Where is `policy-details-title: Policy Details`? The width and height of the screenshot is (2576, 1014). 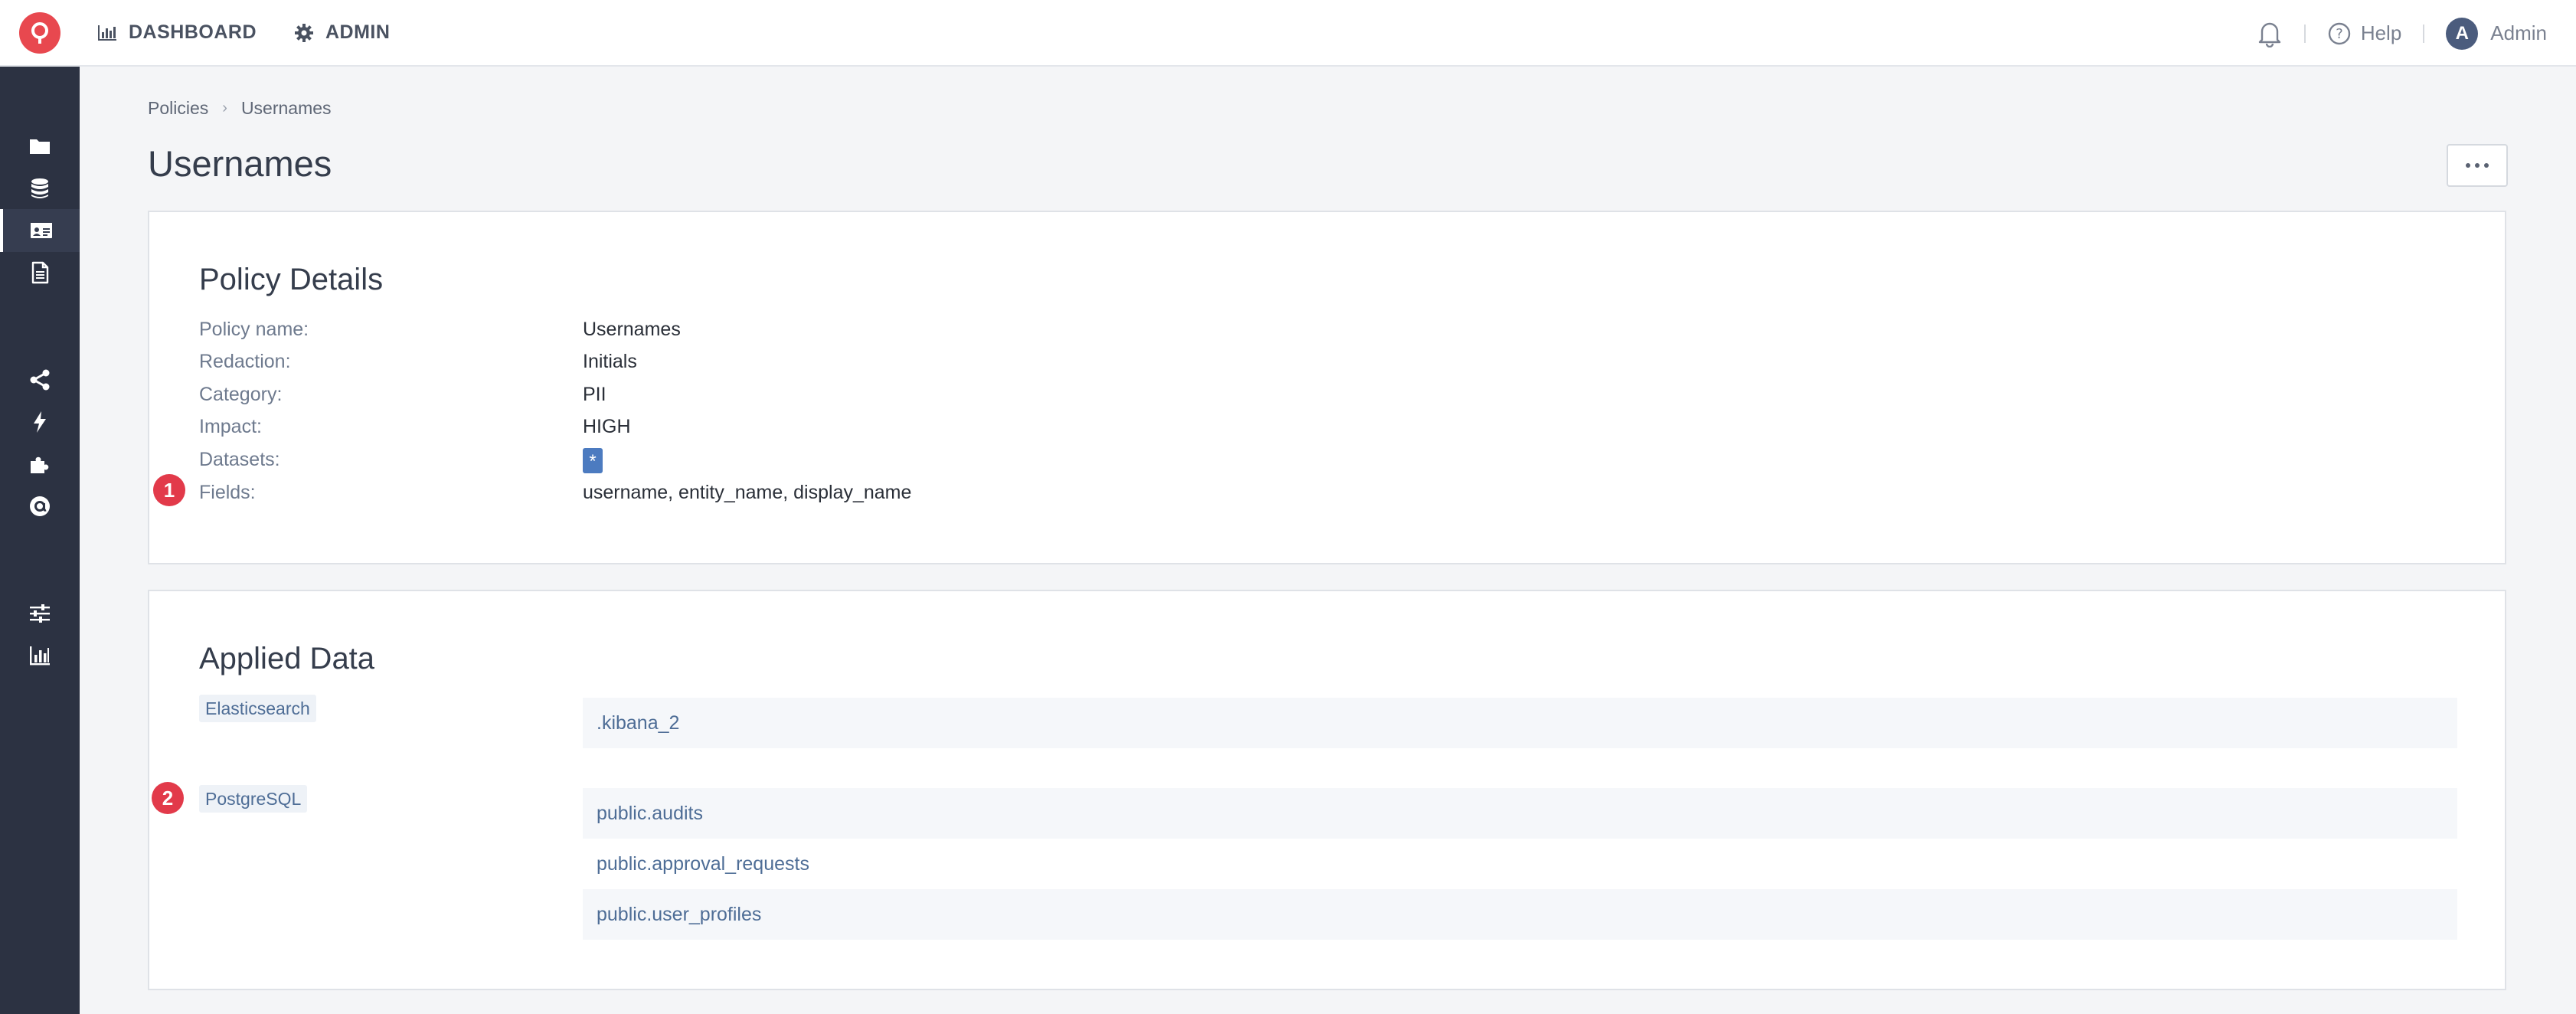 policy-details-title: Policy Details is located at coordinates (291, 279).